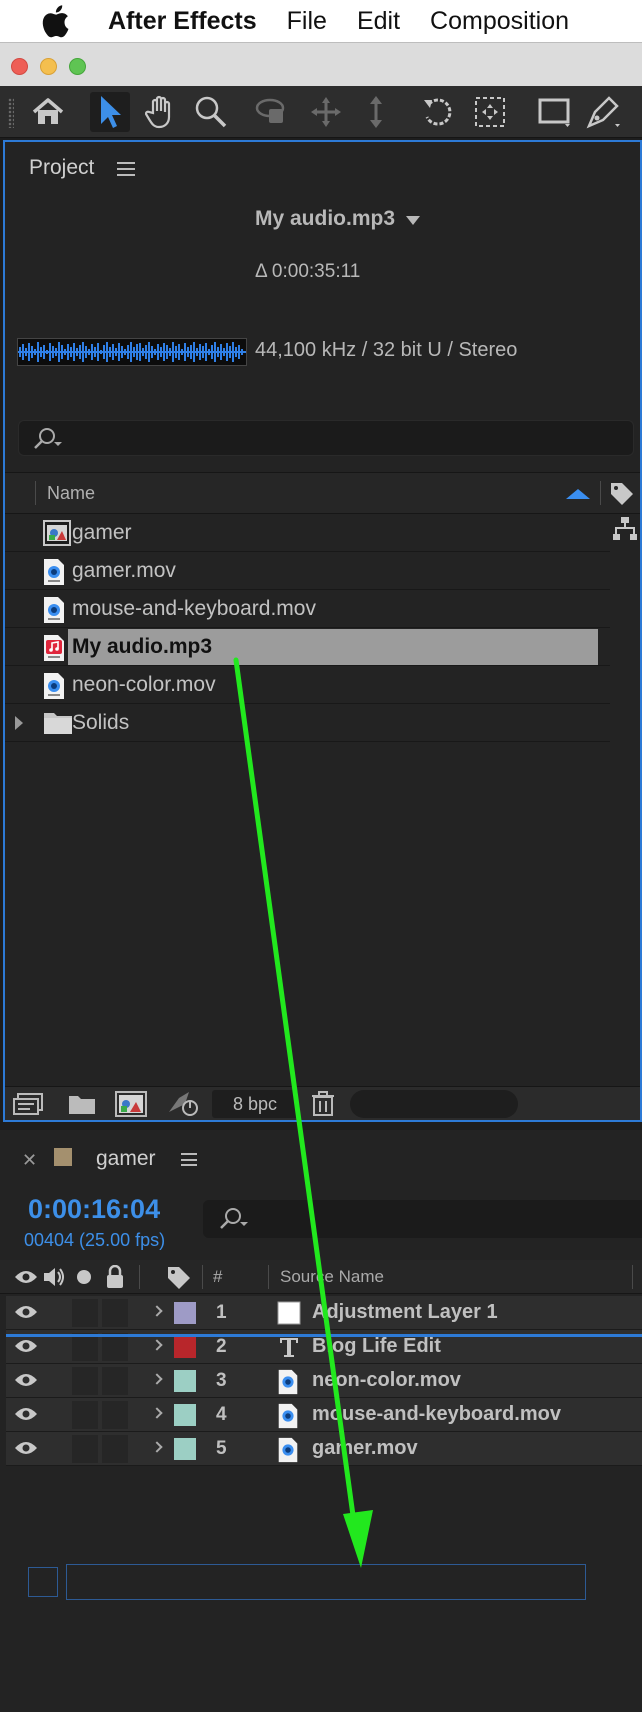 Image resolution: width=642 pixels, height=1712 pixels. Describe the element at coordinates (255, 1104) in the screenshot. I see `bit-depth-button: 8 bpc` at that location.